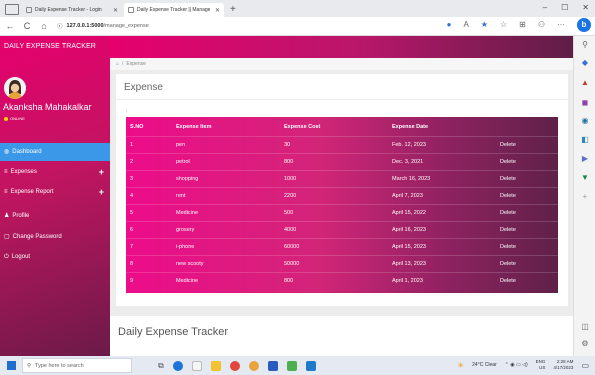 This screenshot has width=595, height=375. Describe the element at coordinates (291, 365) in the screenshot. I see `photos-icon` at that location.